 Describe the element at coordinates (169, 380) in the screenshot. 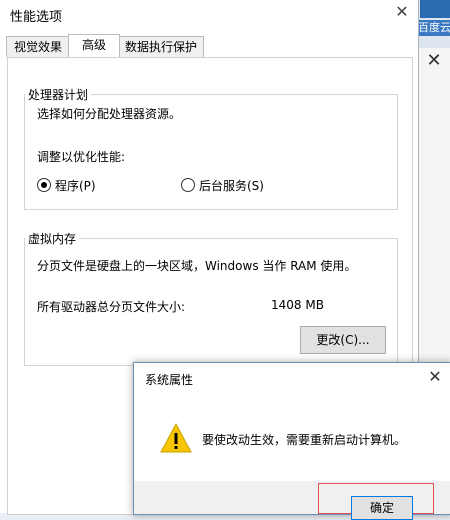

I see `sys-dialog-title: 系统属性` at that location.